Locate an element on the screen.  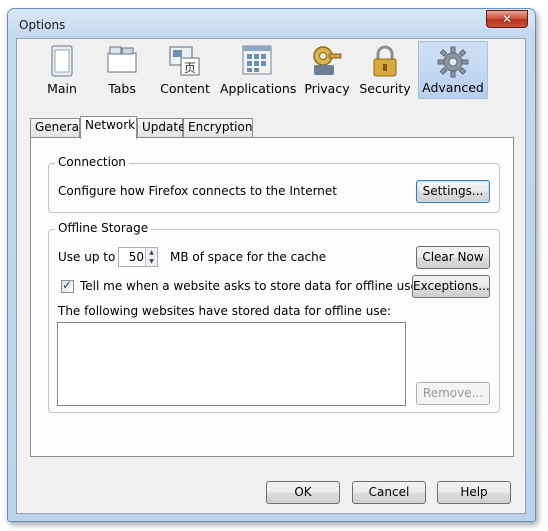
svg-text: 页 is located at coordinates (190, 68).